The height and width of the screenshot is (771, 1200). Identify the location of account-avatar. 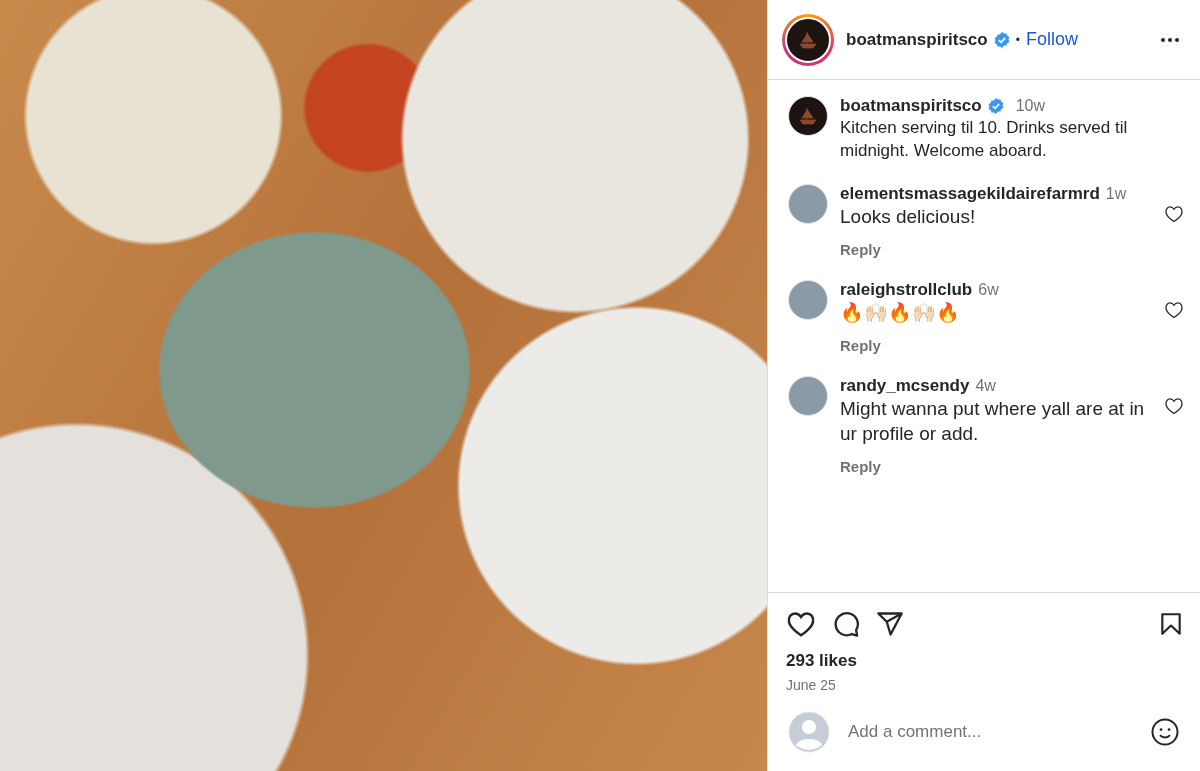
(808, 39).